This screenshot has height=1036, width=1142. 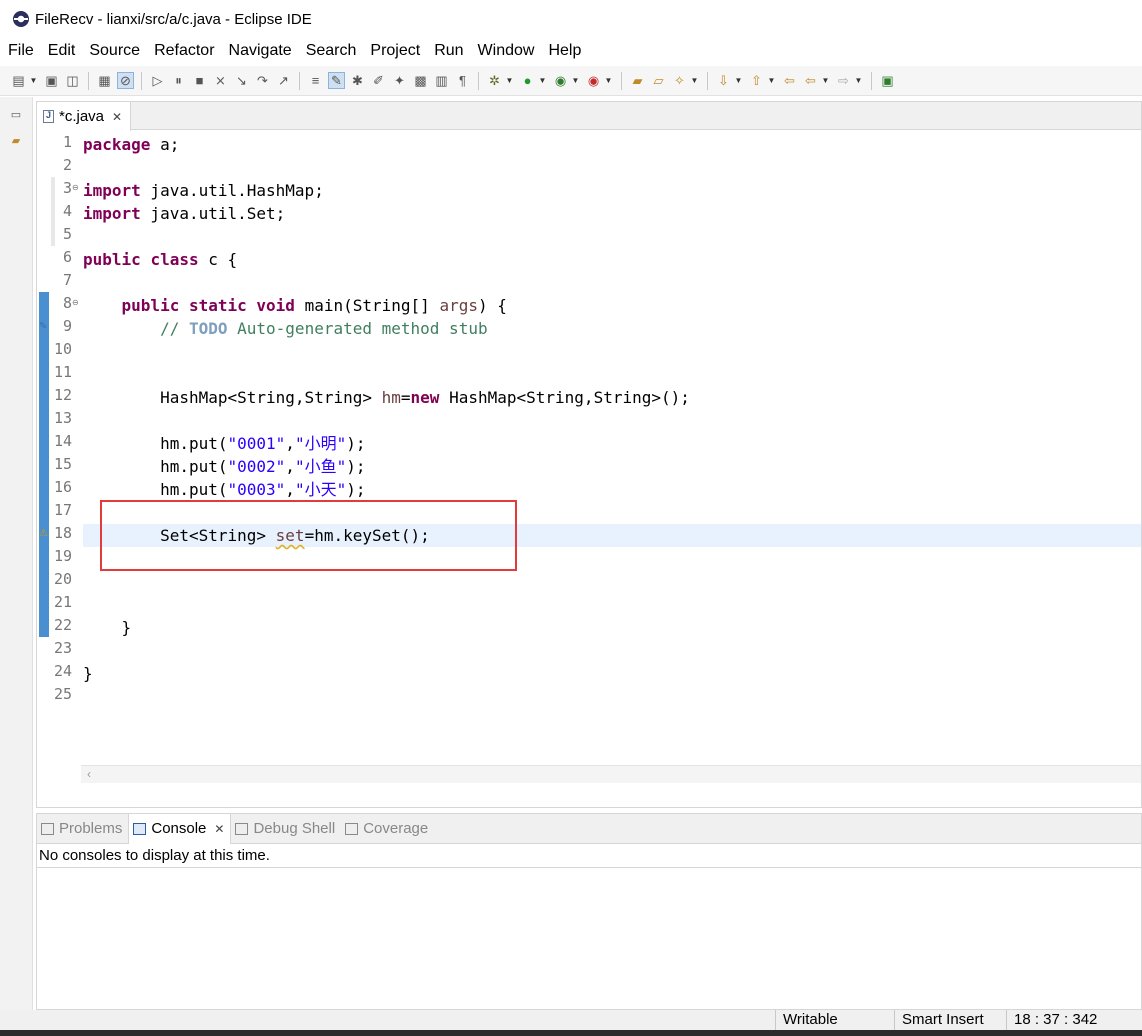 What do you see at coordinates (564, 51) in the screenshot?
I see `menu-help: Help` at bounding box center [564, 51].